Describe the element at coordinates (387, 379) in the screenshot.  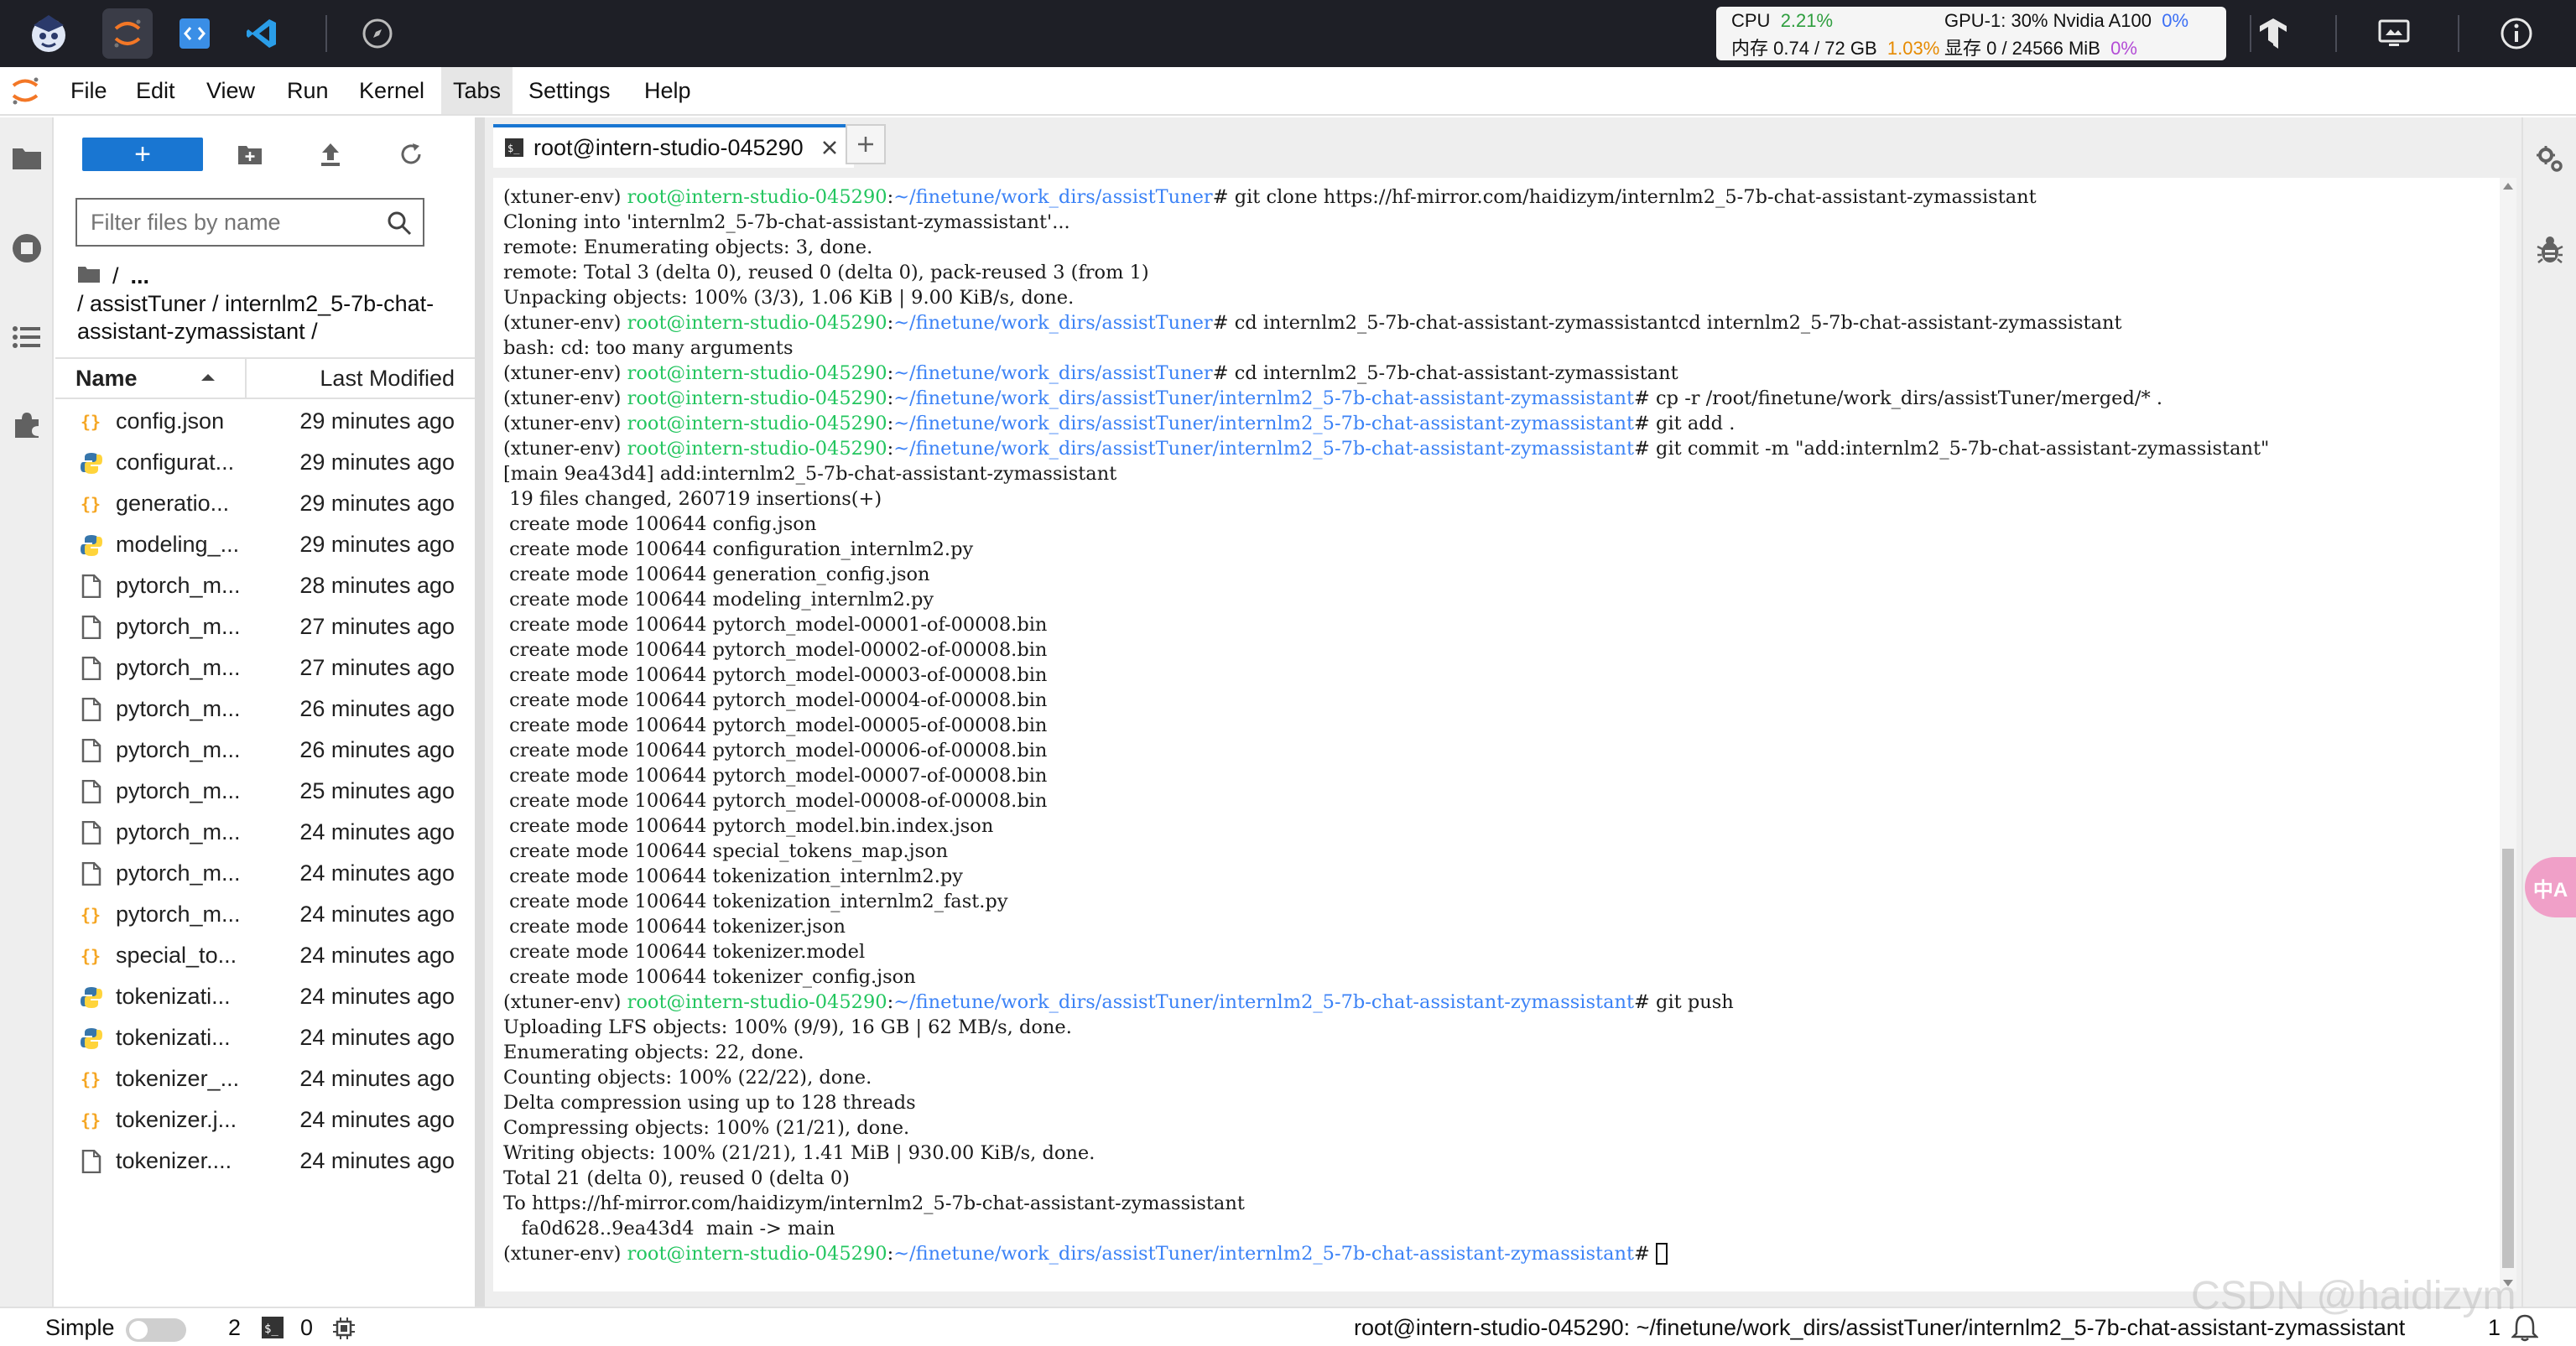
I see `column-modified-header: Last Modified` at that location.